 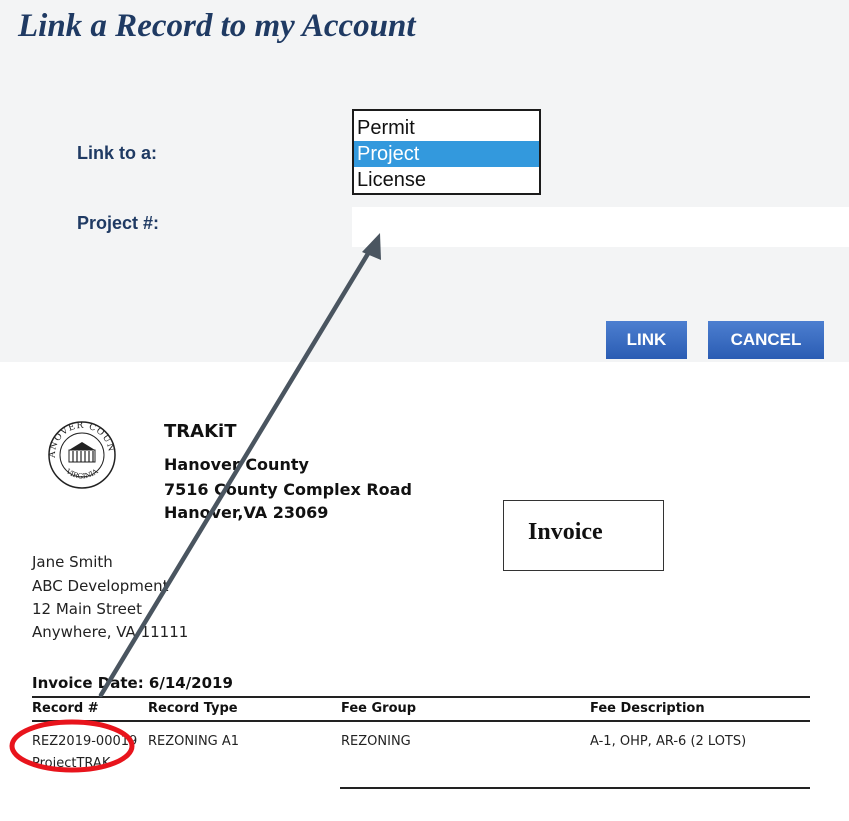 What do you see at coordinates (288, 489) in the screenshot?
I see `company-street: 7516 County Complex Road` at bounding box center [288, 489].